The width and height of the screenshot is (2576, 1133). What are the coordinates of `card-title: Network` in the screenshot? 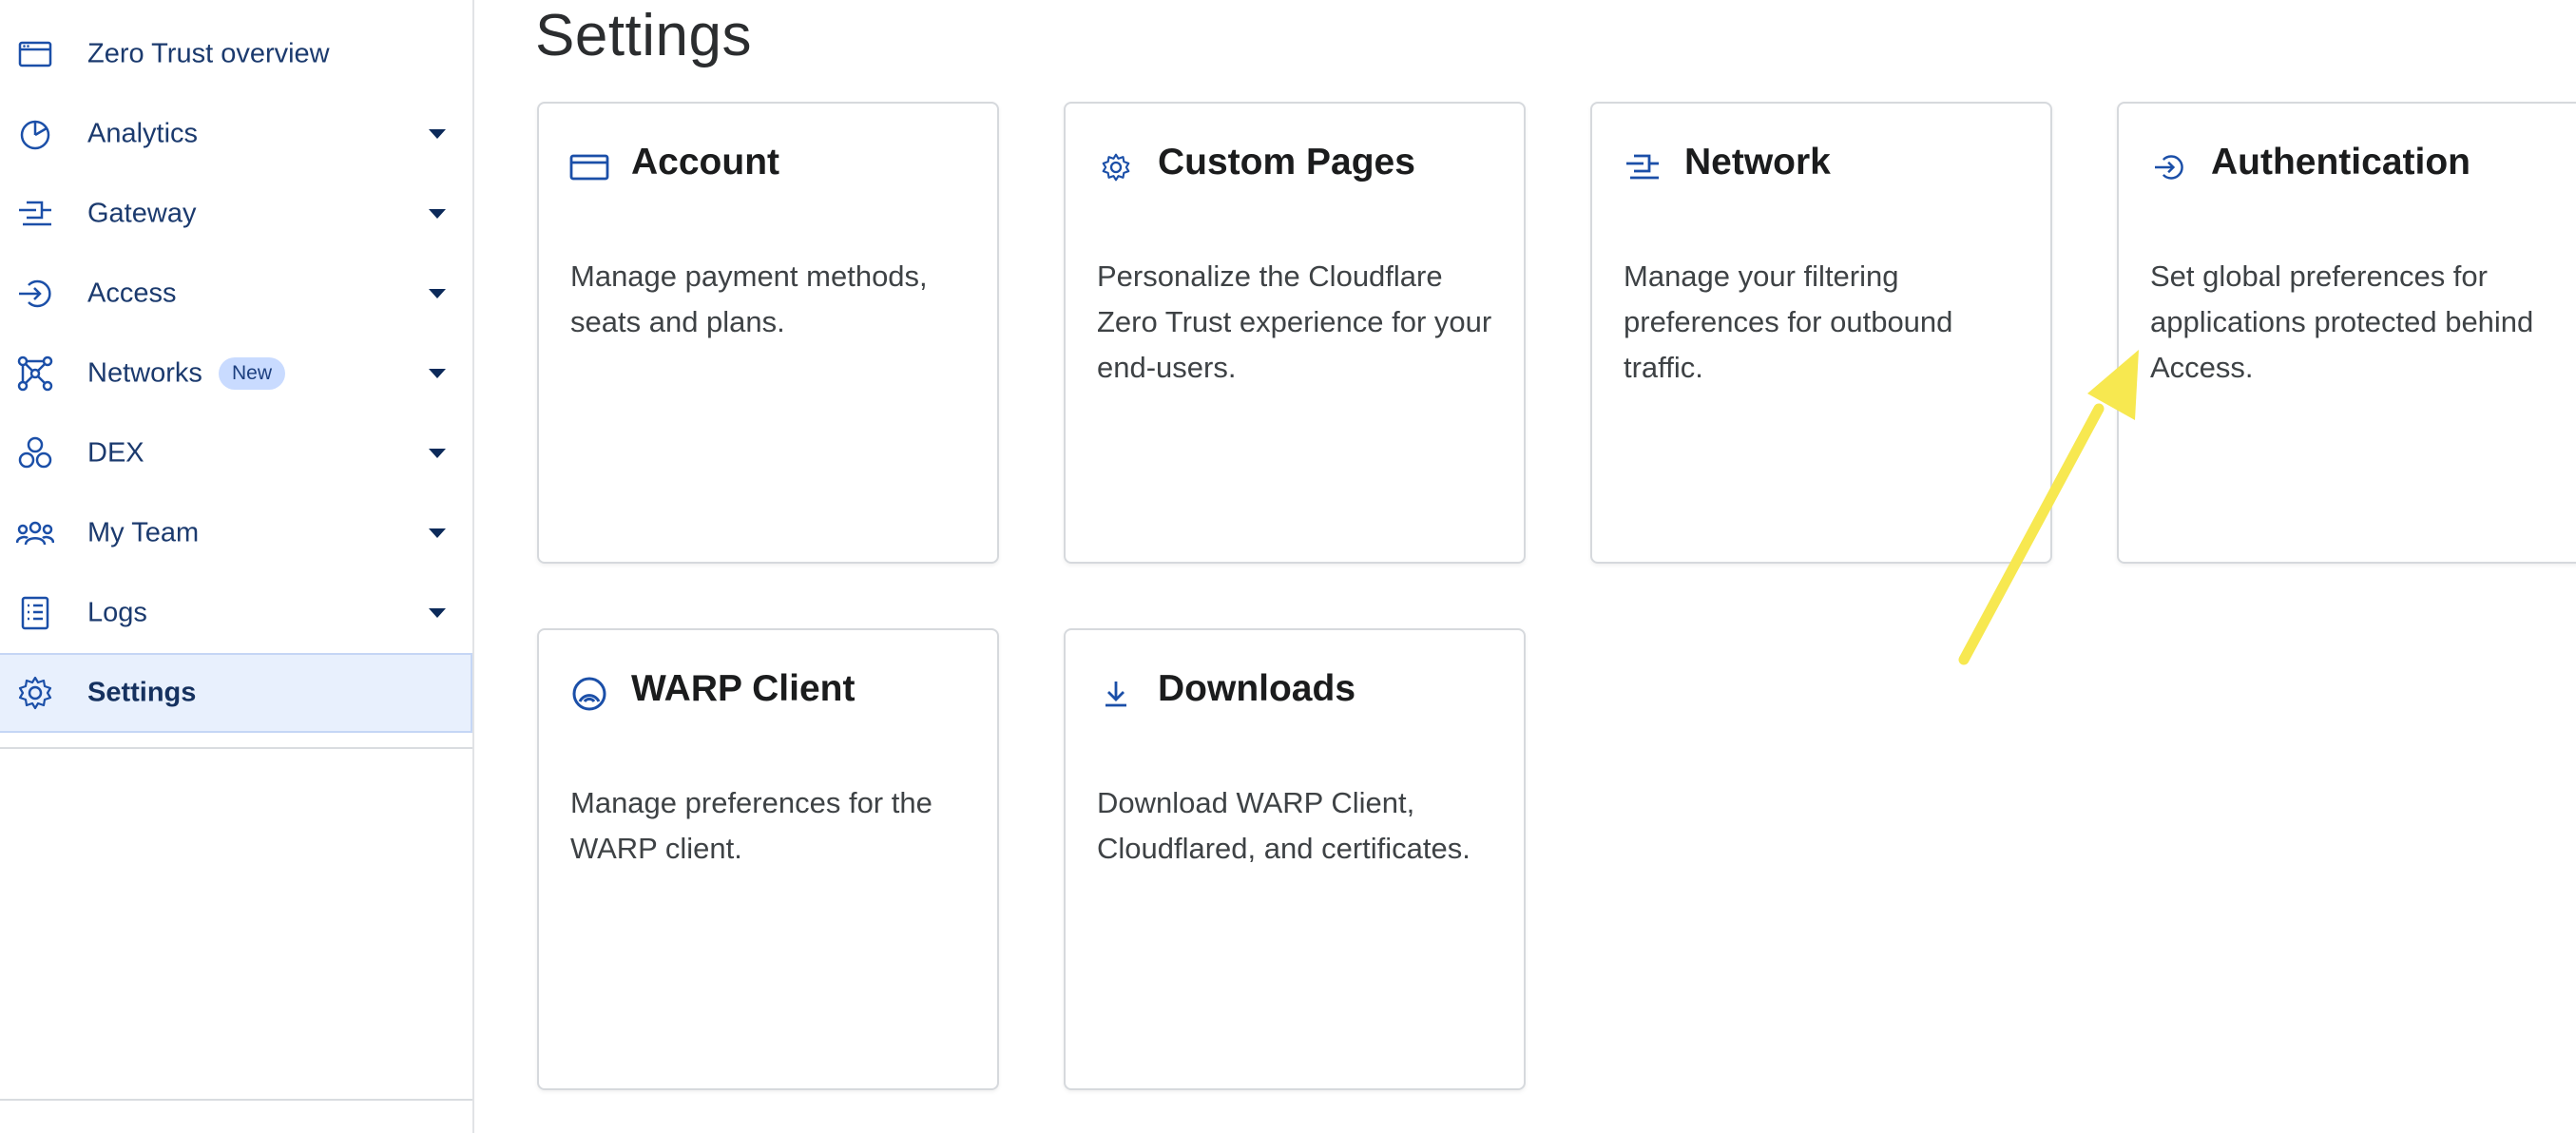 It's located at (1758, 162).